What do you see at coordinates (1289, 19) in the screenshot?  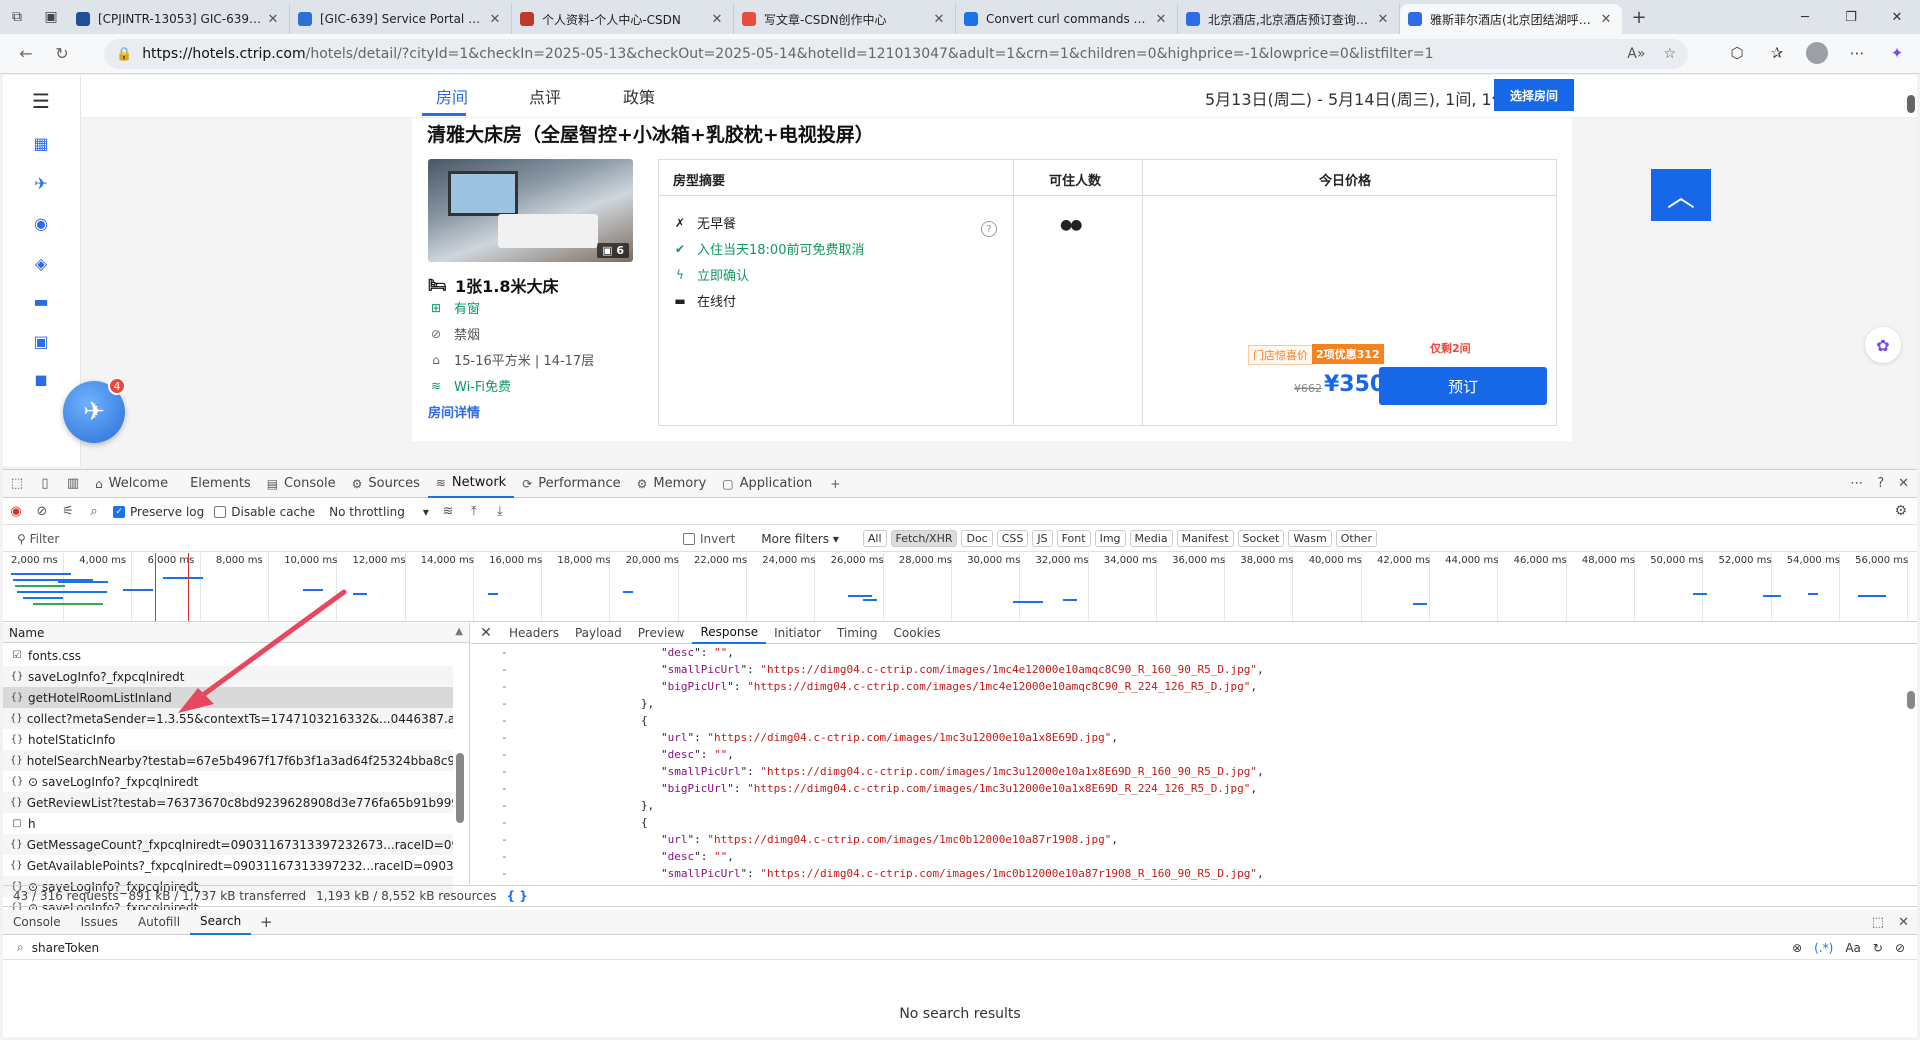 I see `browser-tab: 北京酒店,北京酒店预订查询,北 ✕` at bounding box center [1289, 19].